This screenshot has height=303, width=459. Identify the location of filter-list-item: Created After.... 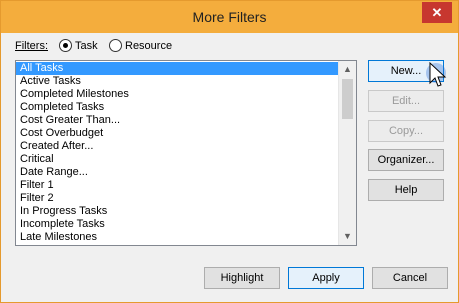
(177, 146).